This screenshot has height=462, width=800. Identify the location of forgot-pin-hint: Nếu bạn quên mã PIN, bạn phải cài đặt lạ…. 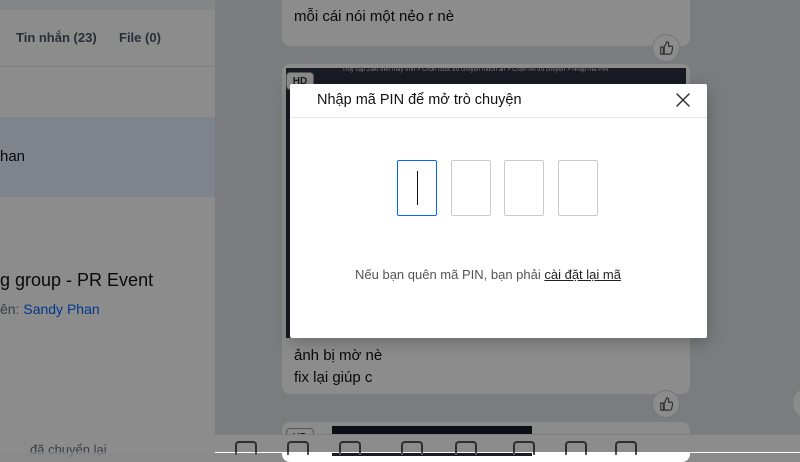
(488, 274).